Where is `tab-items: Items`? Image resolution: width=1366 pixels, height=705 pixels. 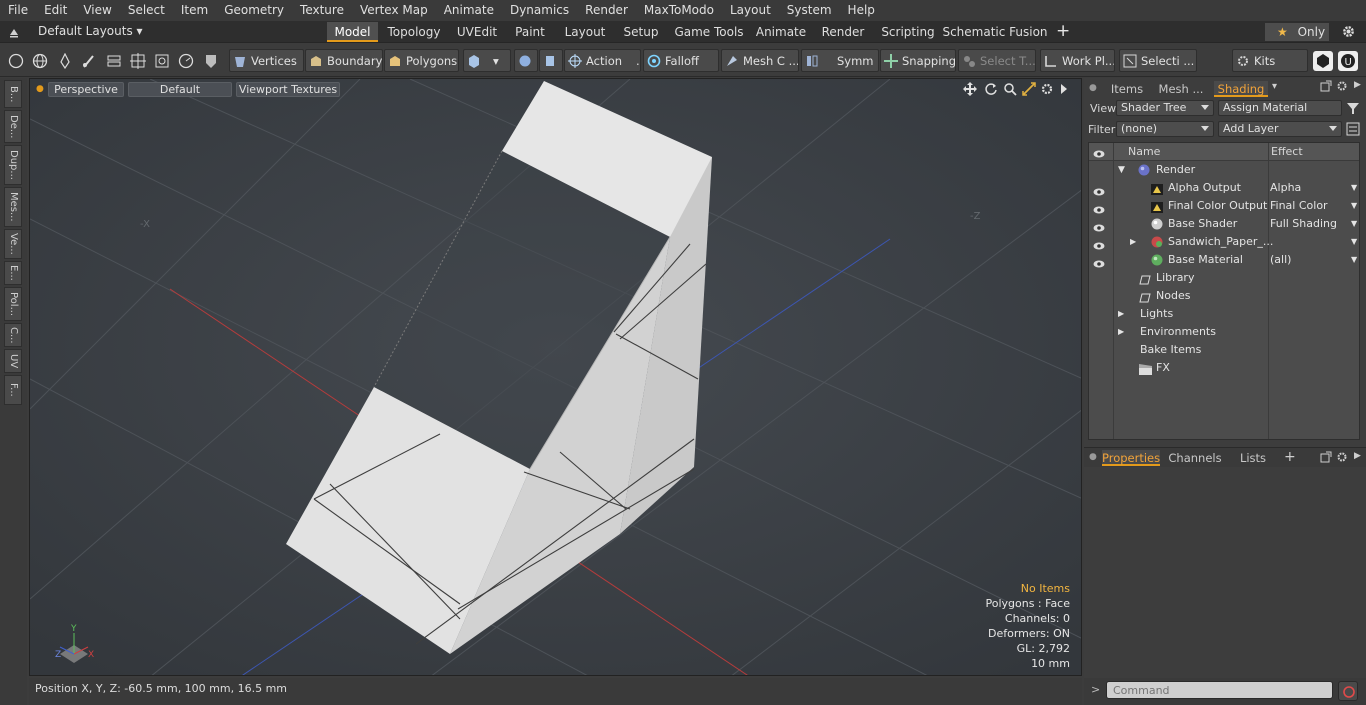 tab-items: Items is located at coordinates (1127, 89).